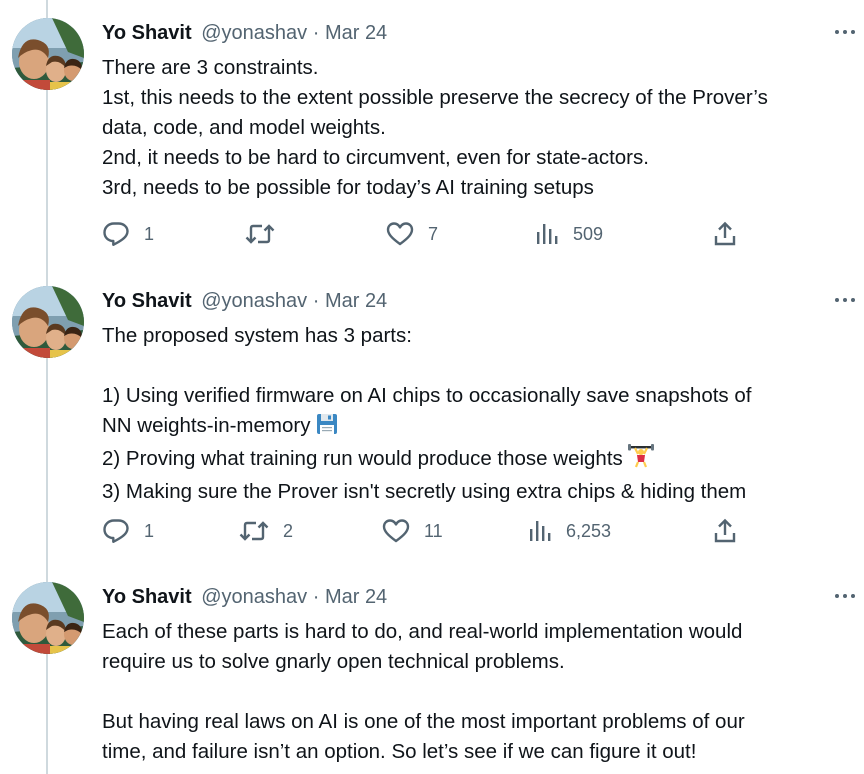 The image size is (864, 774). What do you see at coordinates (412, 531) in the screenshot?
I see `like-button: 11` at bounding box center [412, 531].